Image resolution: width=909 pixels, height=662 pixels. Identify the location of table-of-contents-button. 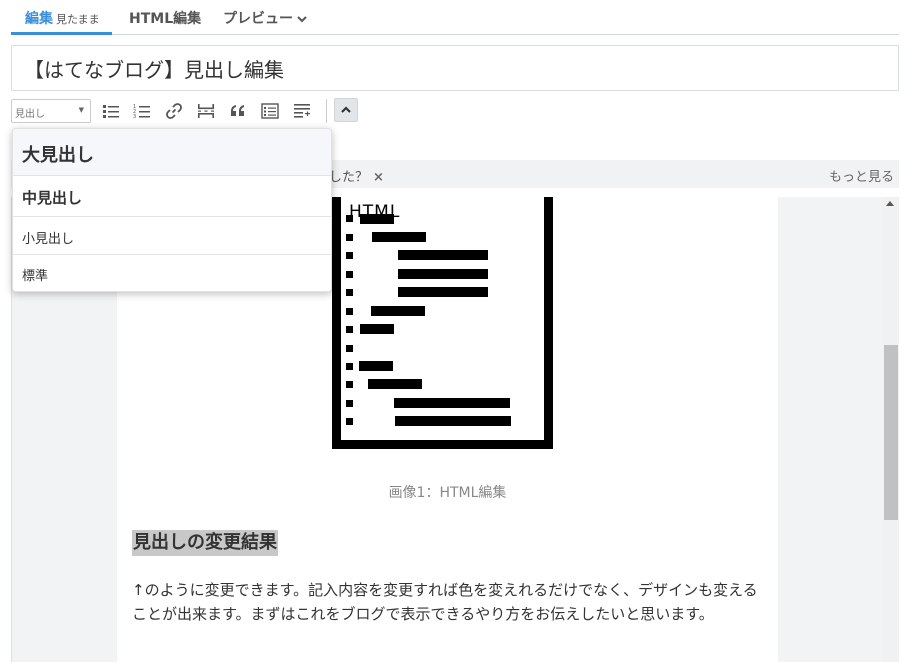
(270, 111).